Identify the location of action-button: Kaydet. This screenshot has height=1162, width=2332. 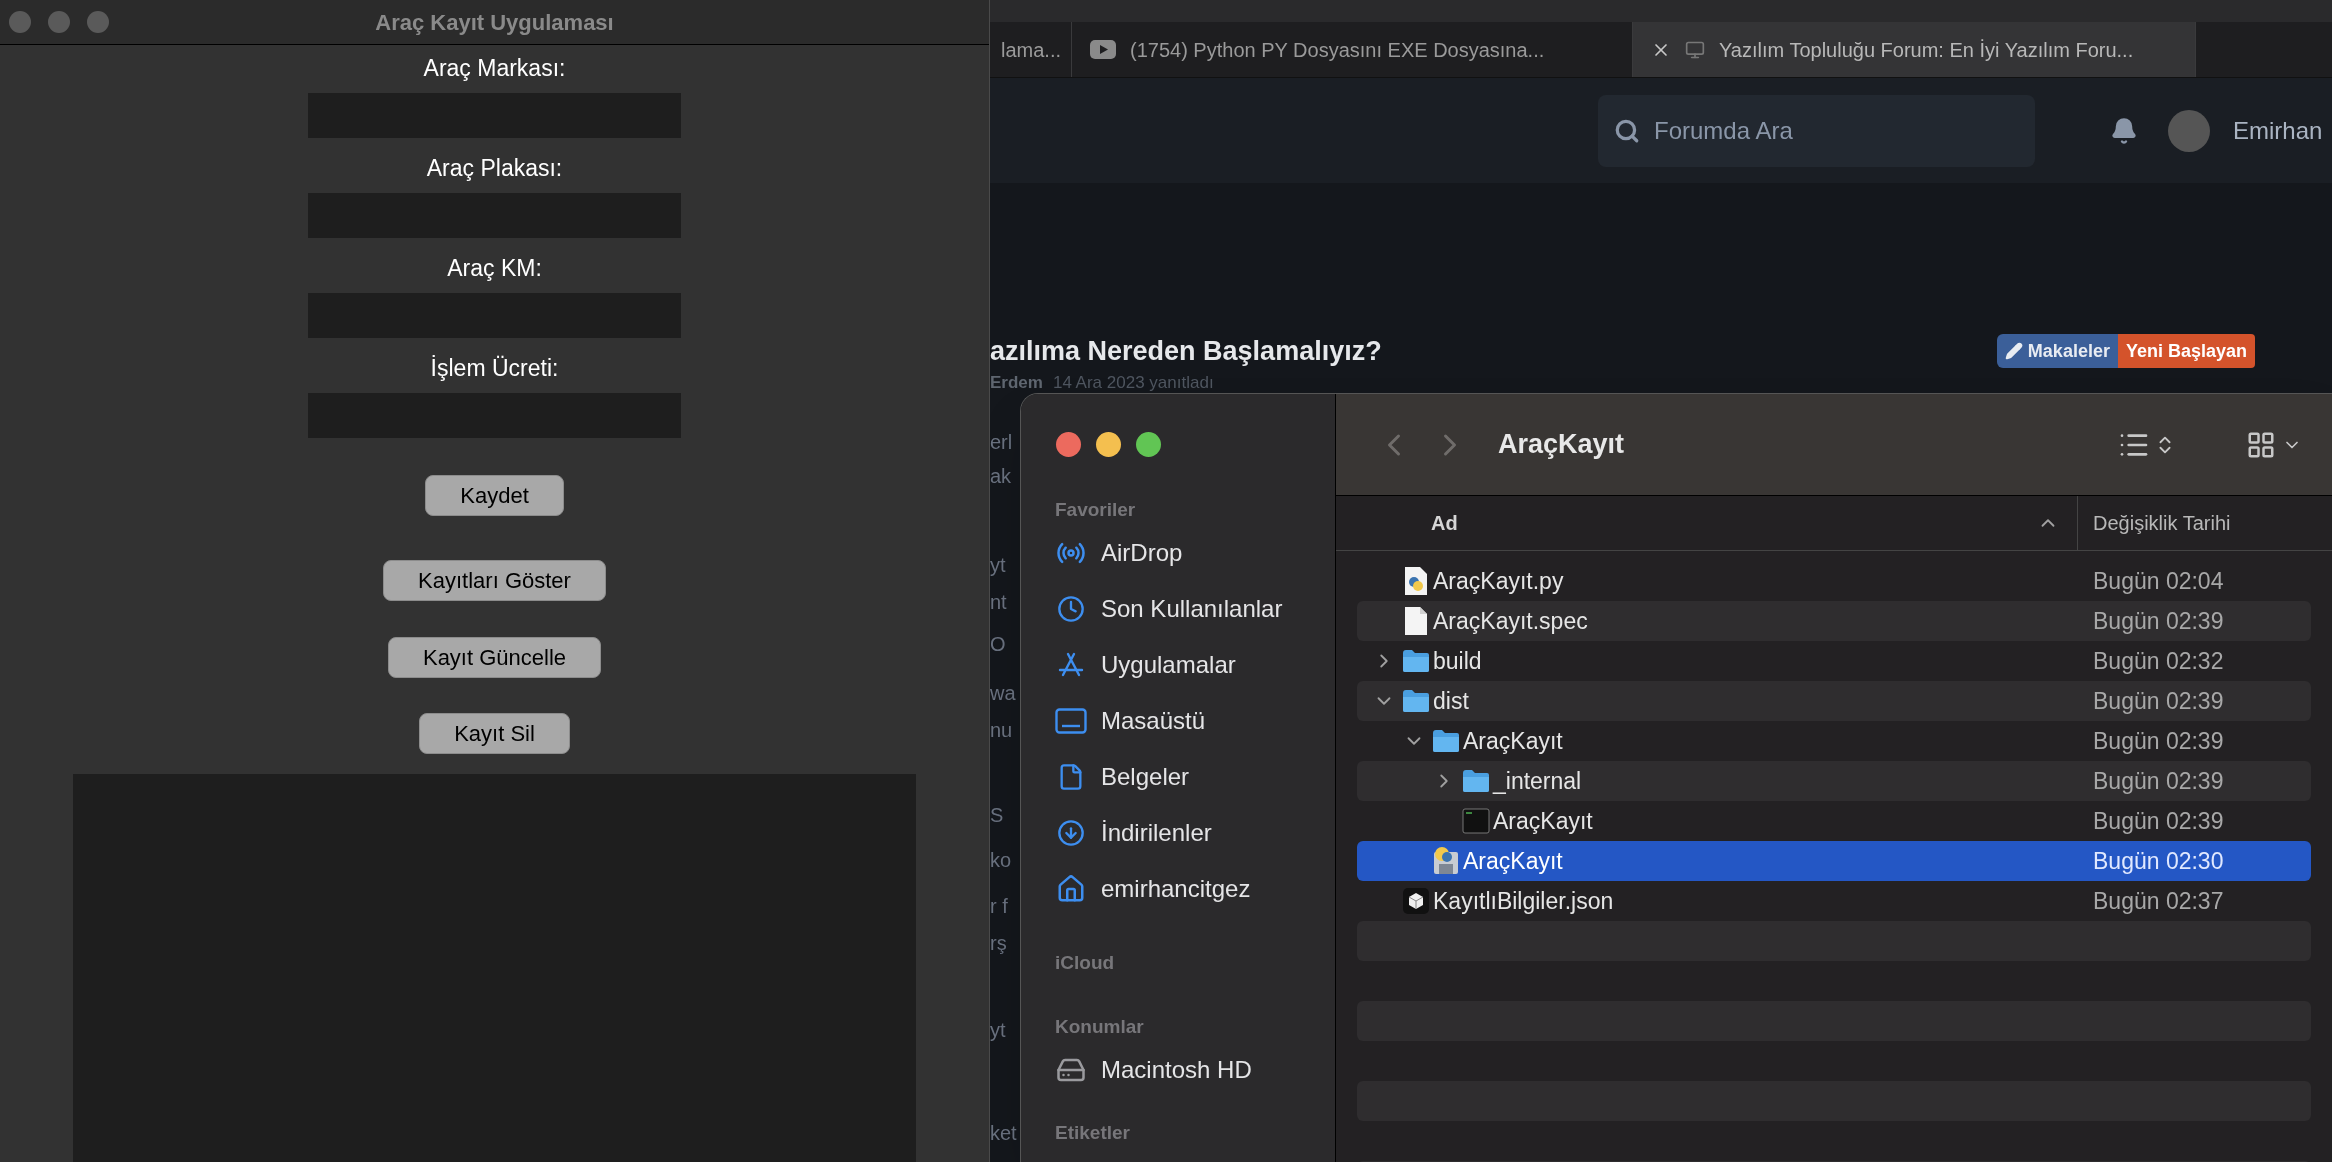
(494, 495).